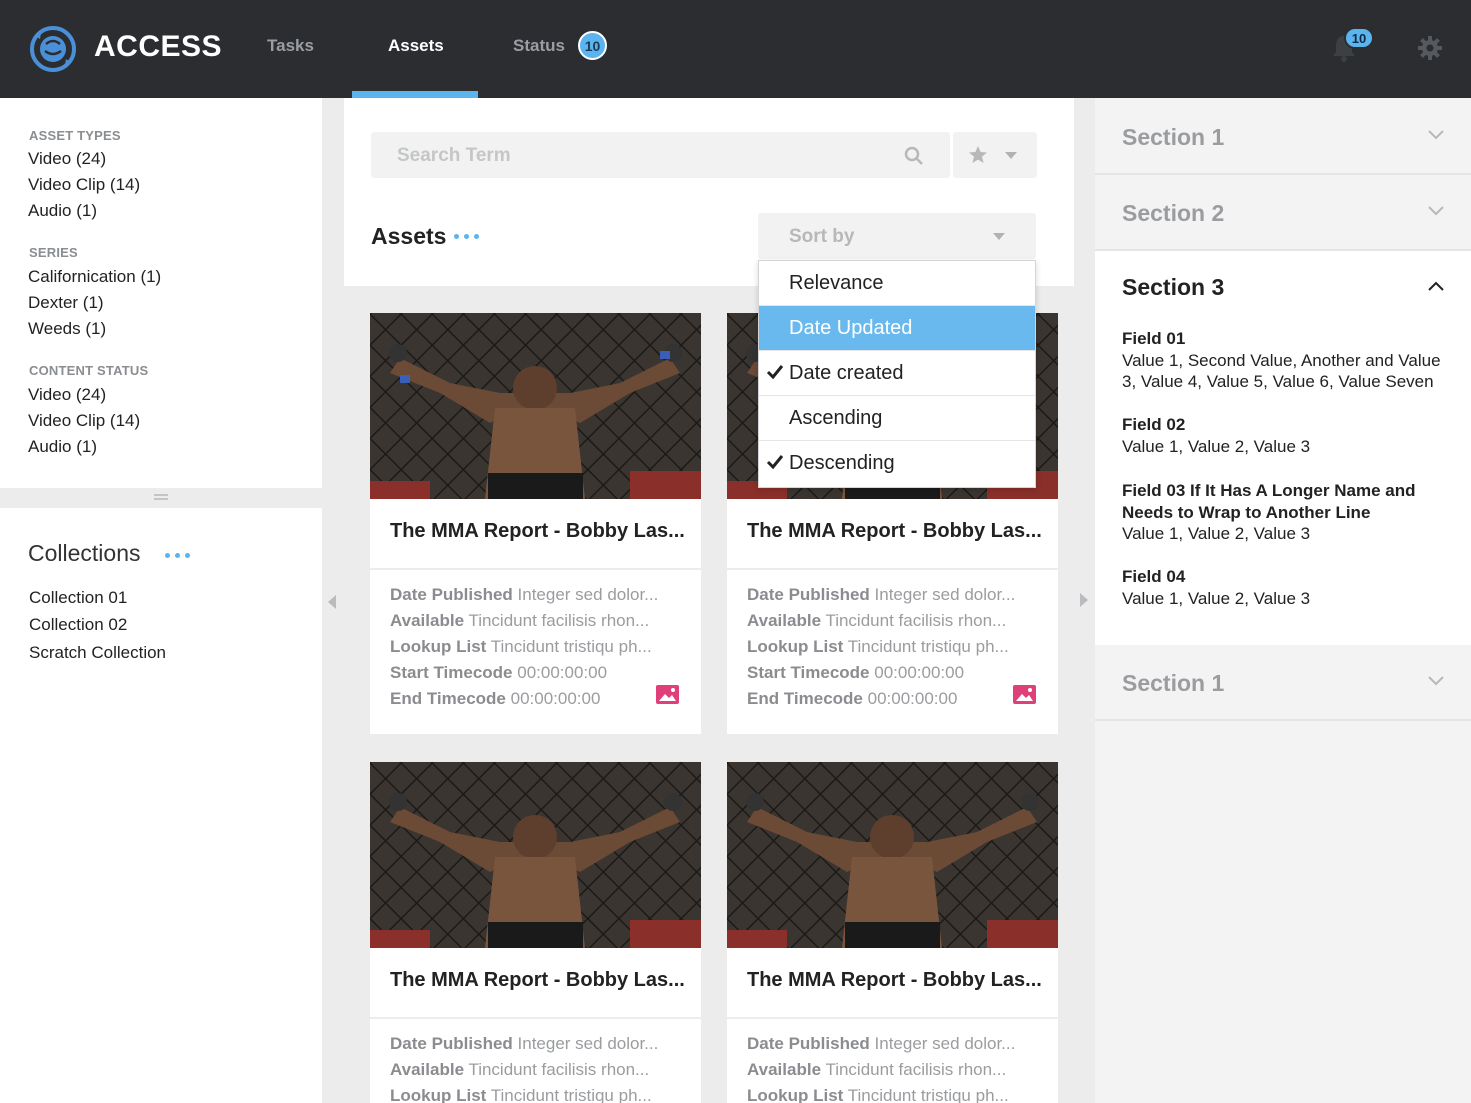 This screenshot has width=1471, height=1103. What do you see at coordinates (897, 283) in the screenshot?
I see `sort-option-relevance: Relevance` at bounding box center [897, 283].